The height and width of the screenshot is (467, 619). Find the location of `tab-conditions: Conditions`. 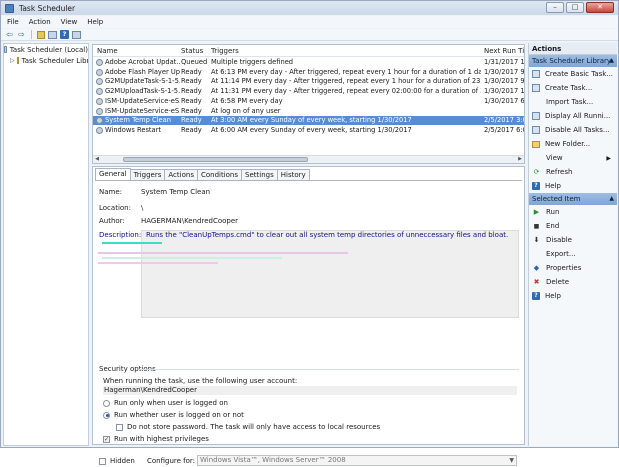

tab-conditions: Conditions is located at coordinates (219, 174).